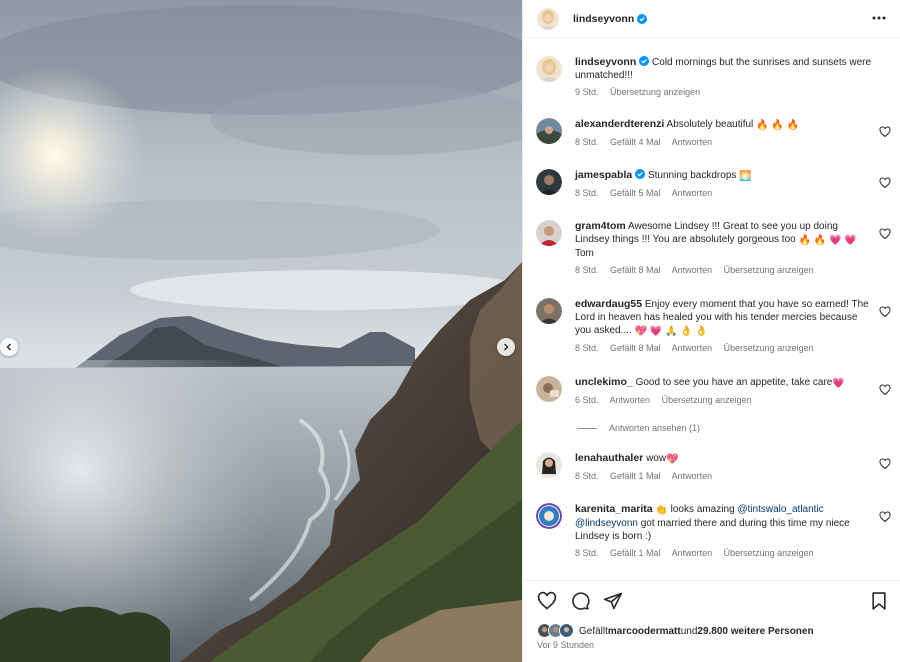  Describe the element at coordinates (605, 62) in the screenshot. I see `caption-username: lindseyvonn` at that location.